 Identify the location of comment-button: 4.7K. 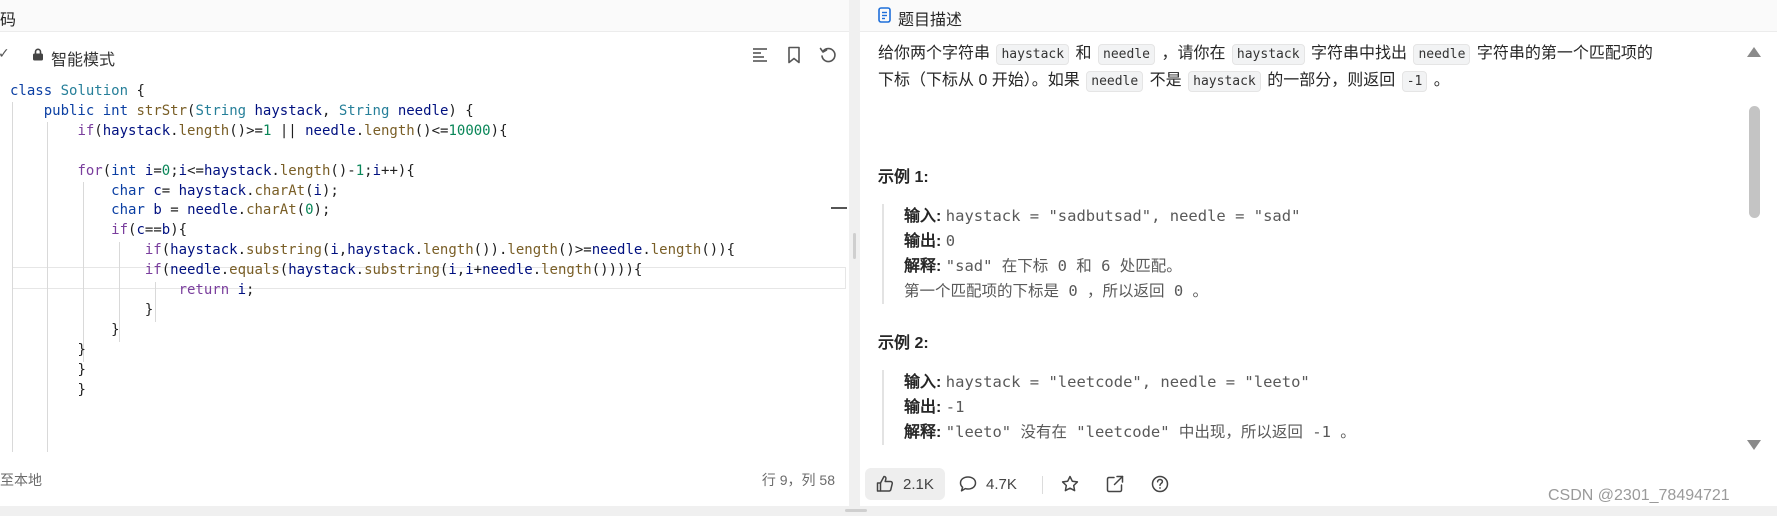
(987, 484).